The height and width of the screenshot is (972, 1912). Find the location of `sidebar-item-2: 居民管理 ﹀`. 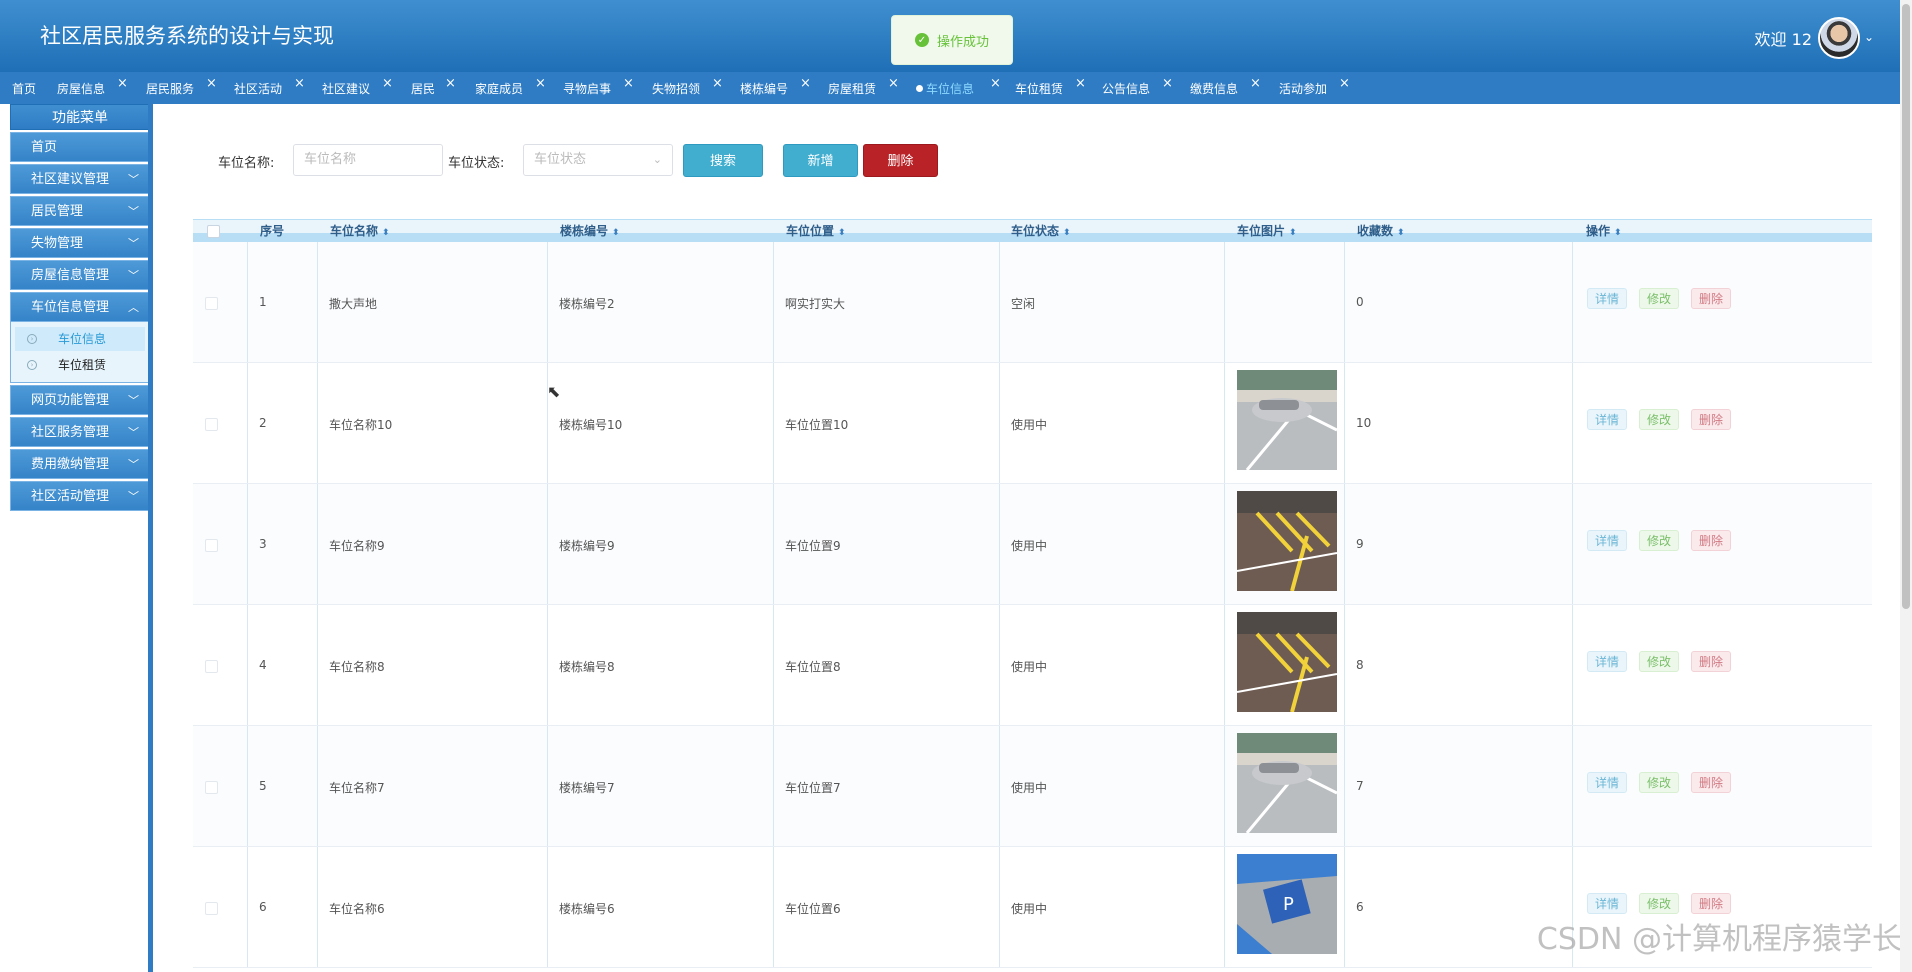

sidebar-item-2: 居民管理 ﹀ is located at coordinates (80, 211).